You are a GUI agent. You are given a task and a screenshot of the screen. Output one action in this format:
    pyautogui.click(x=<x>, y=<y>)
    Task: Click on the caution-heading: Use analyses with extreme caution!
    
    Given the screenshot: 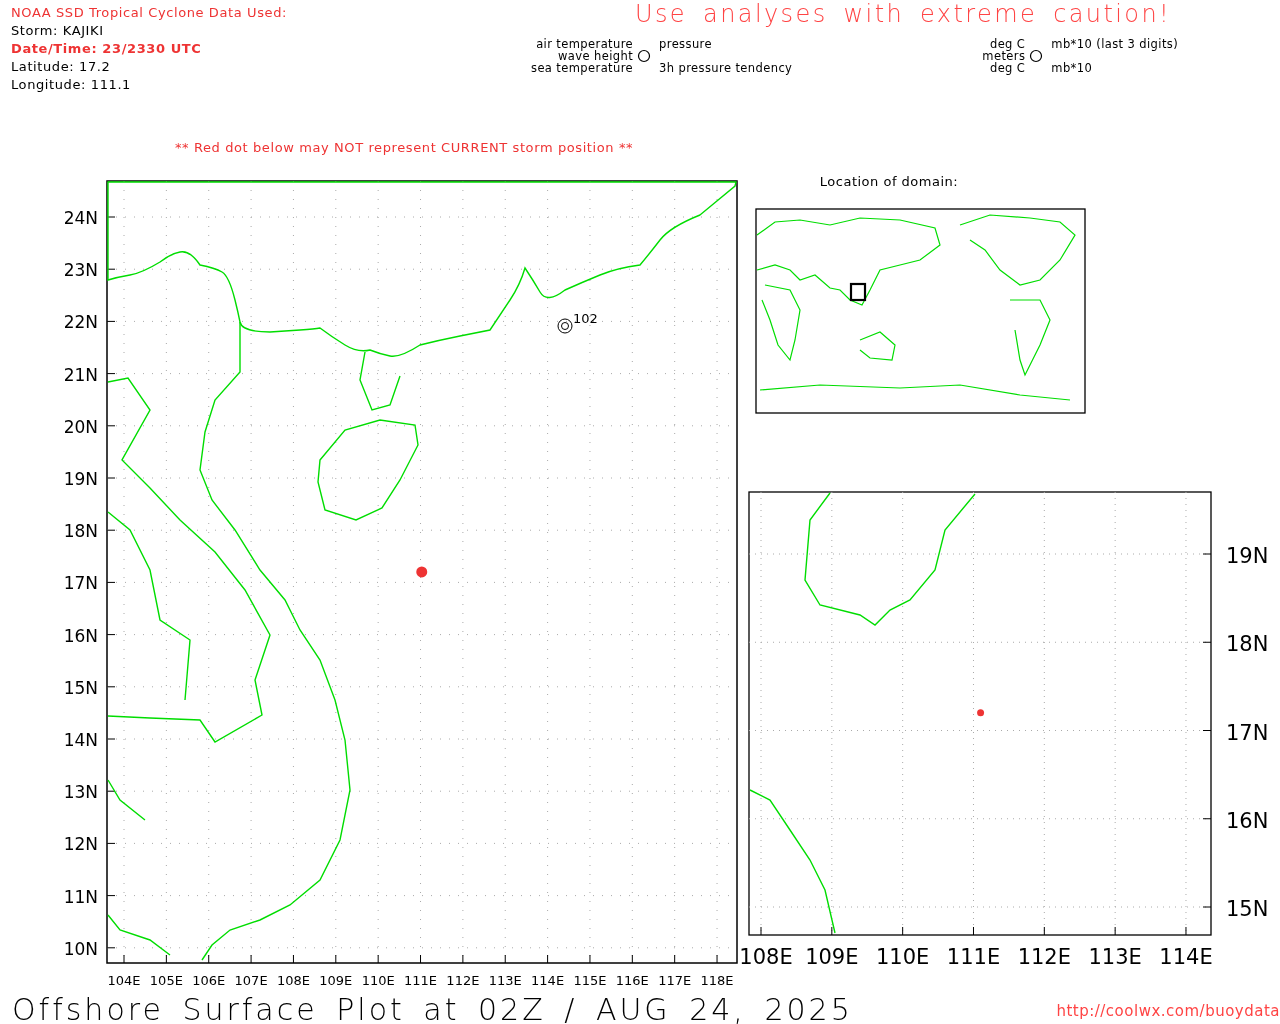 What is the action you would take?
    pyautogui.click(x=904, y=15)
    